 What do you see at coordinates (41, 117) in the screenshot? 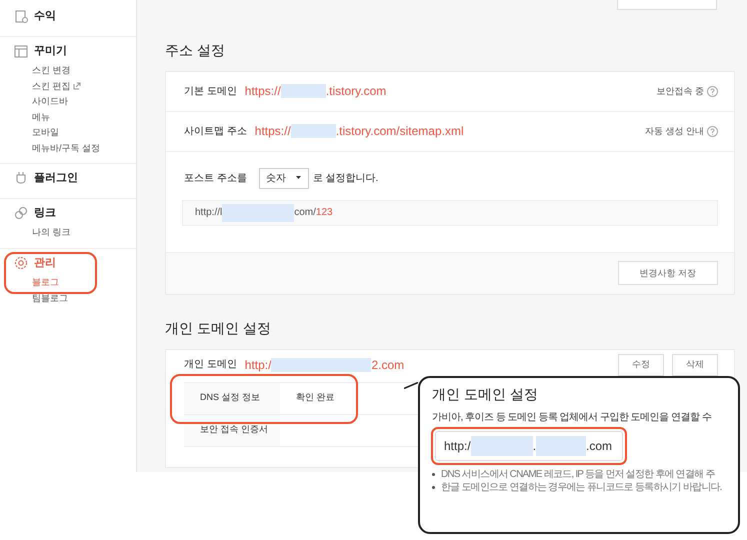
I see `sidebar-subitem: 메뉴` at bounding box center [41, 117].